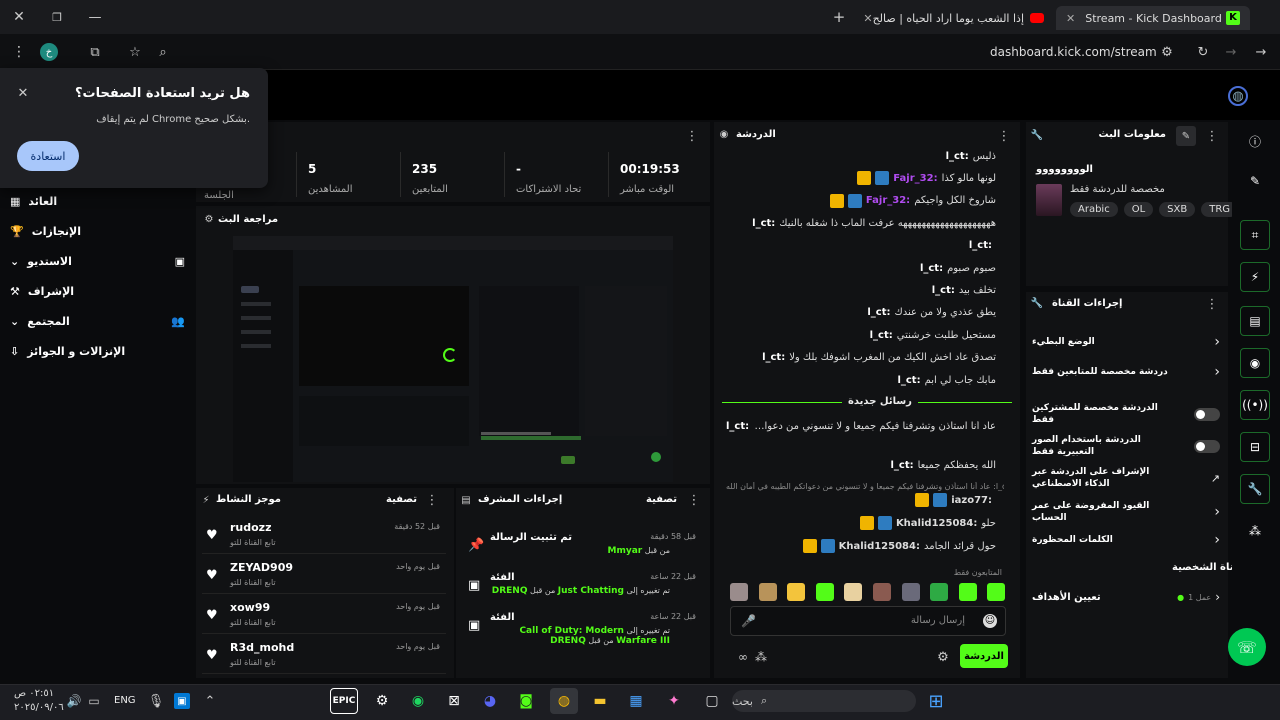  I want to click on sidebar-item-drops: ⇩ الإنزالات و الجوائز, so click(97, 351).